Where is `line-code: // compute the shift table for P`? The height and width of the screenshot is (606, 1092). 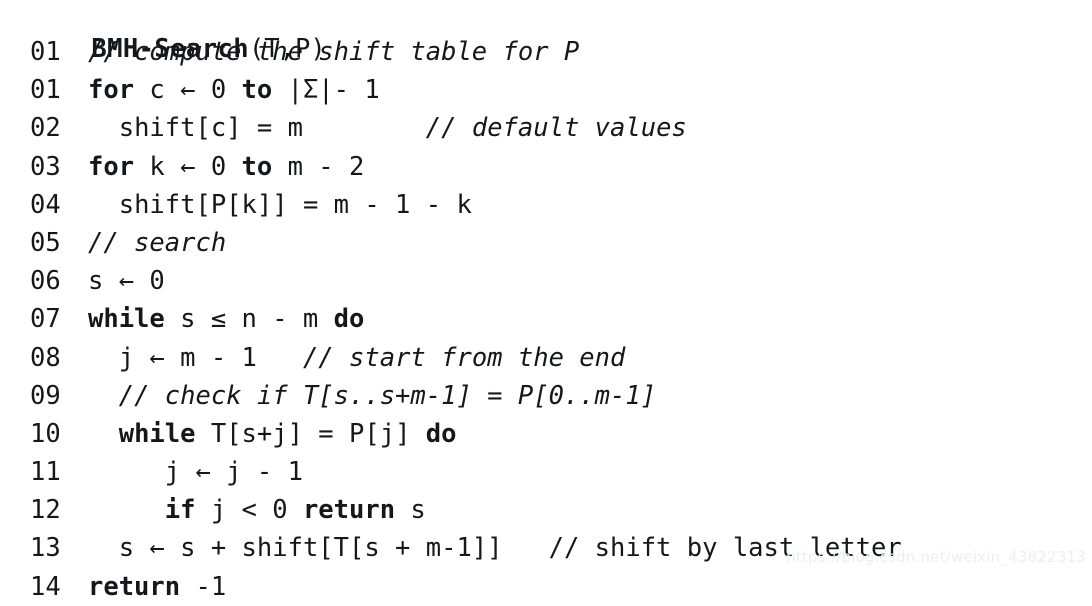 line-code: // compute the shift table for P is located at coordinates (333, 52).